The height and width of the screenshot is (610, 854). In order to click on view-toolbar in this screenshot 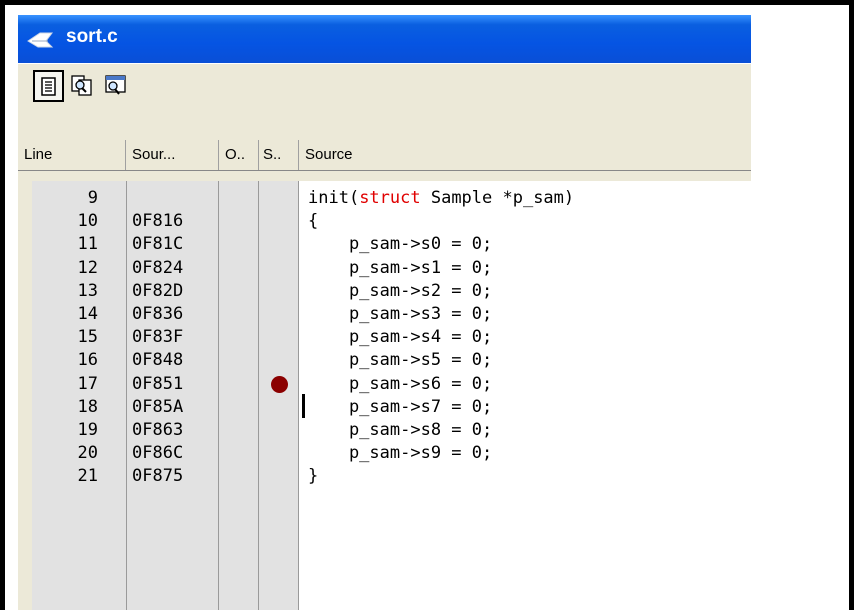, I will do `click(384, 85)`.